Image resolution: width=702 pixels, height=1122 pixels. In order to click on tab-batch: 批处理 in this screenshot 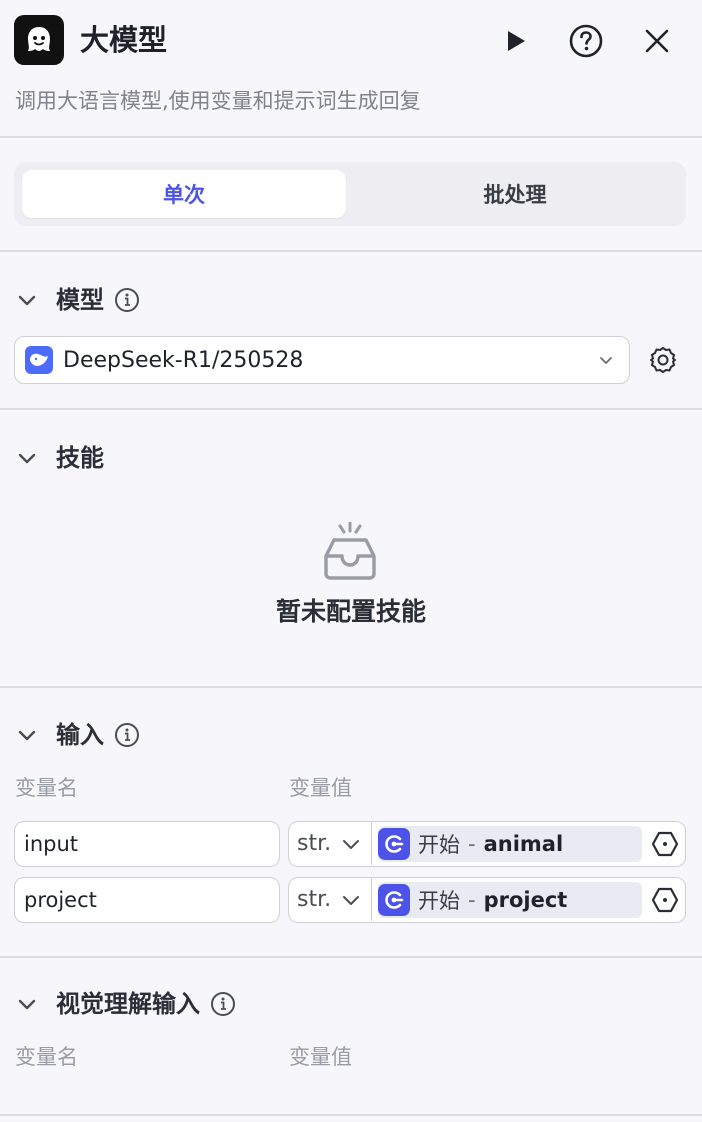, I will do `click(515, 194)`.